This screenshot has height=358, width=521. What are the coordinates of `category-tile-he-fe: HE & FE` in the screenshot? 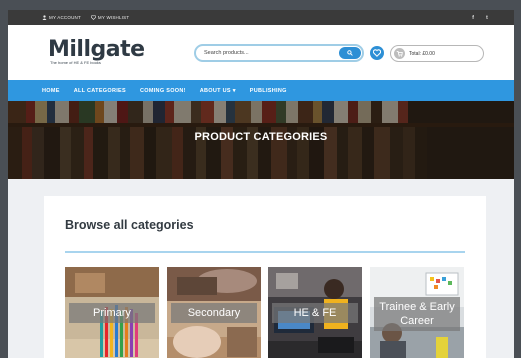 It's located at (315, 312).